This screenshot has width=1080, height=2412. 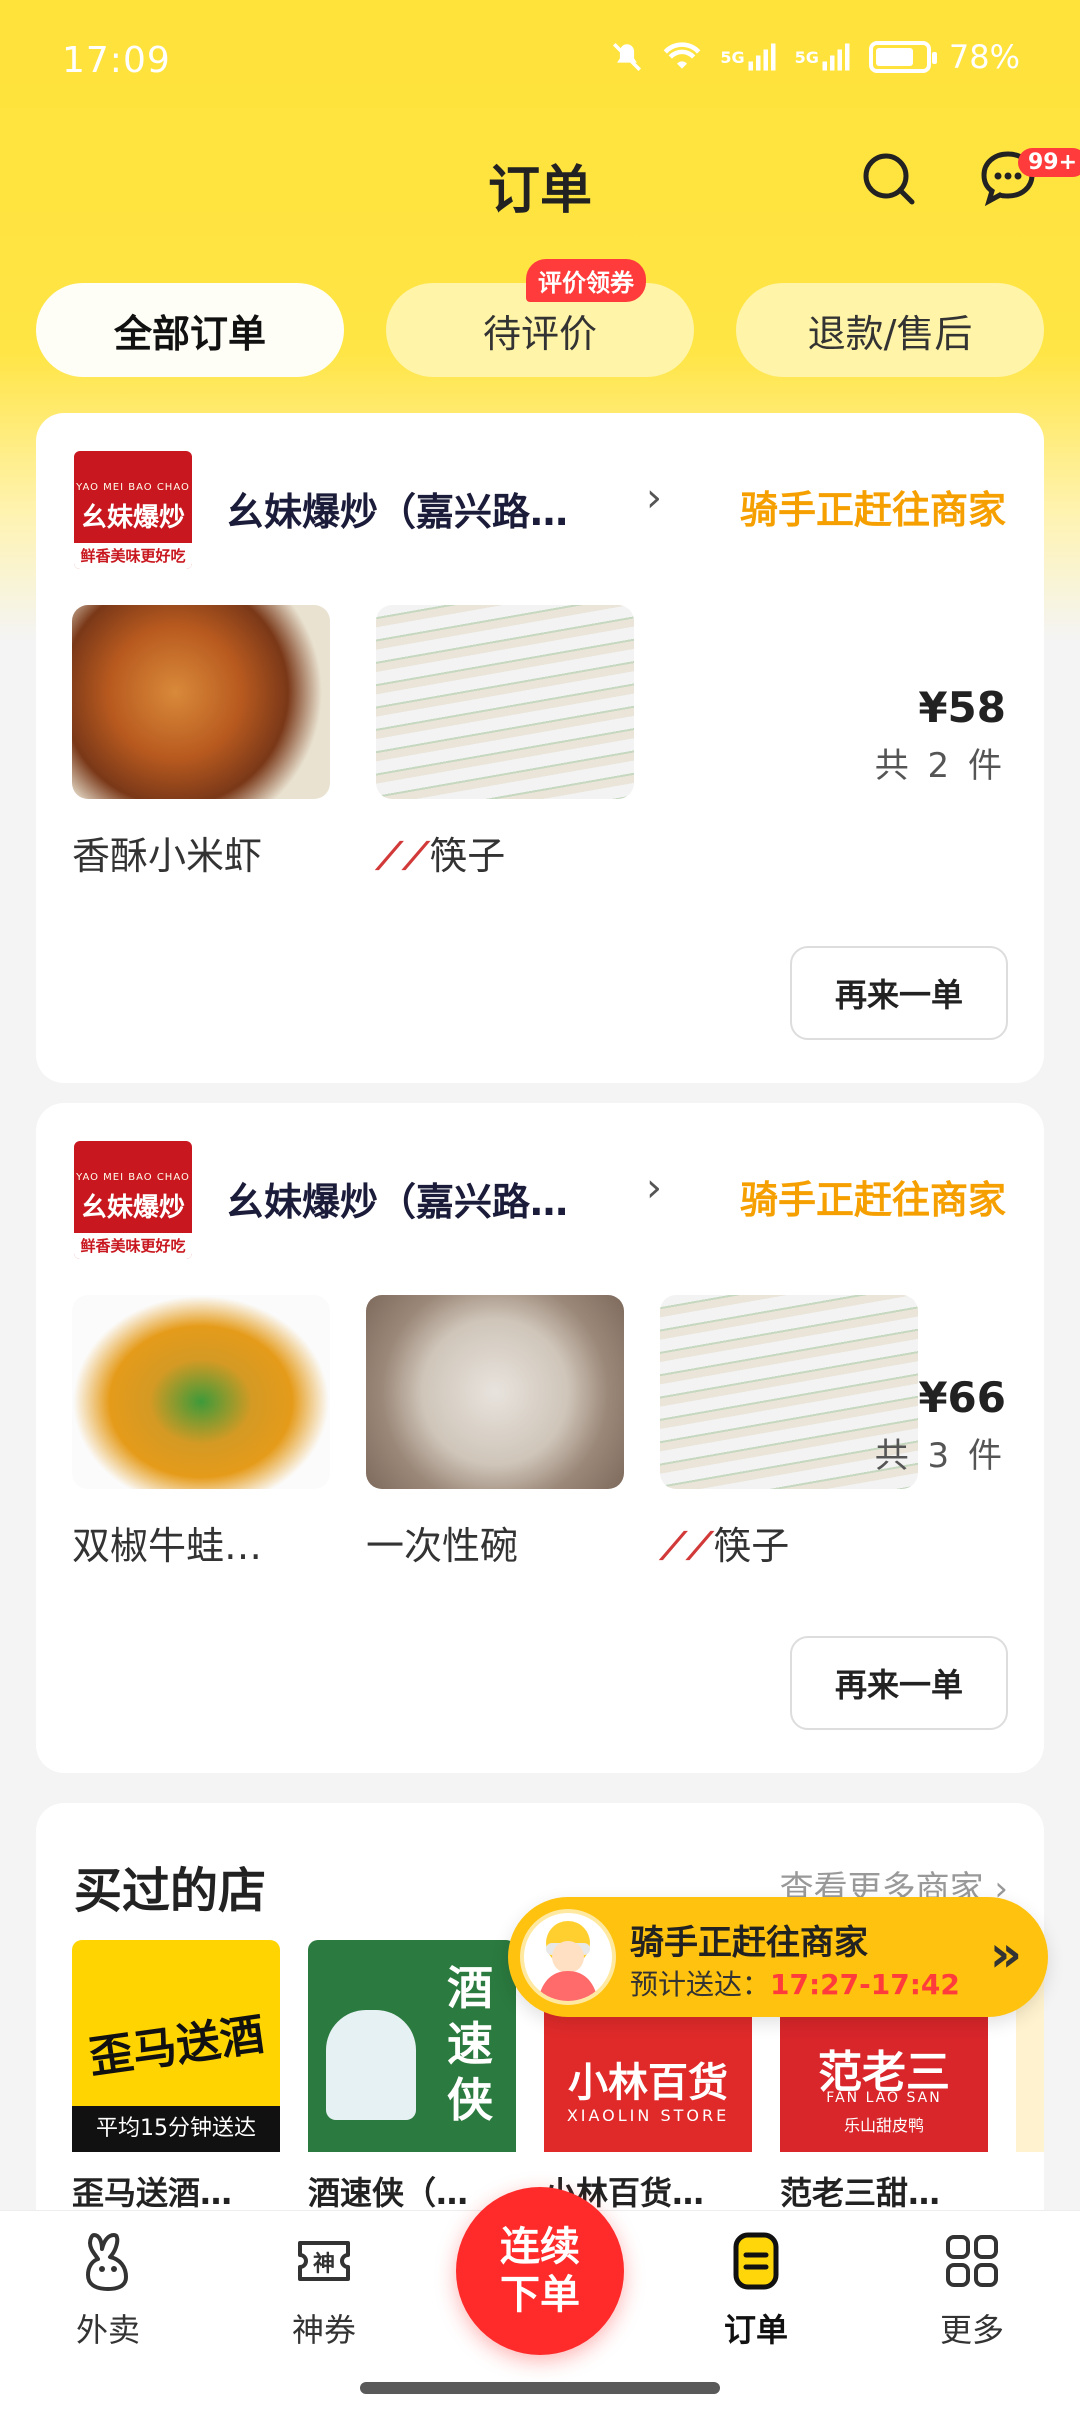 I want to click on grid-icon, so click(x=972, y=2261).